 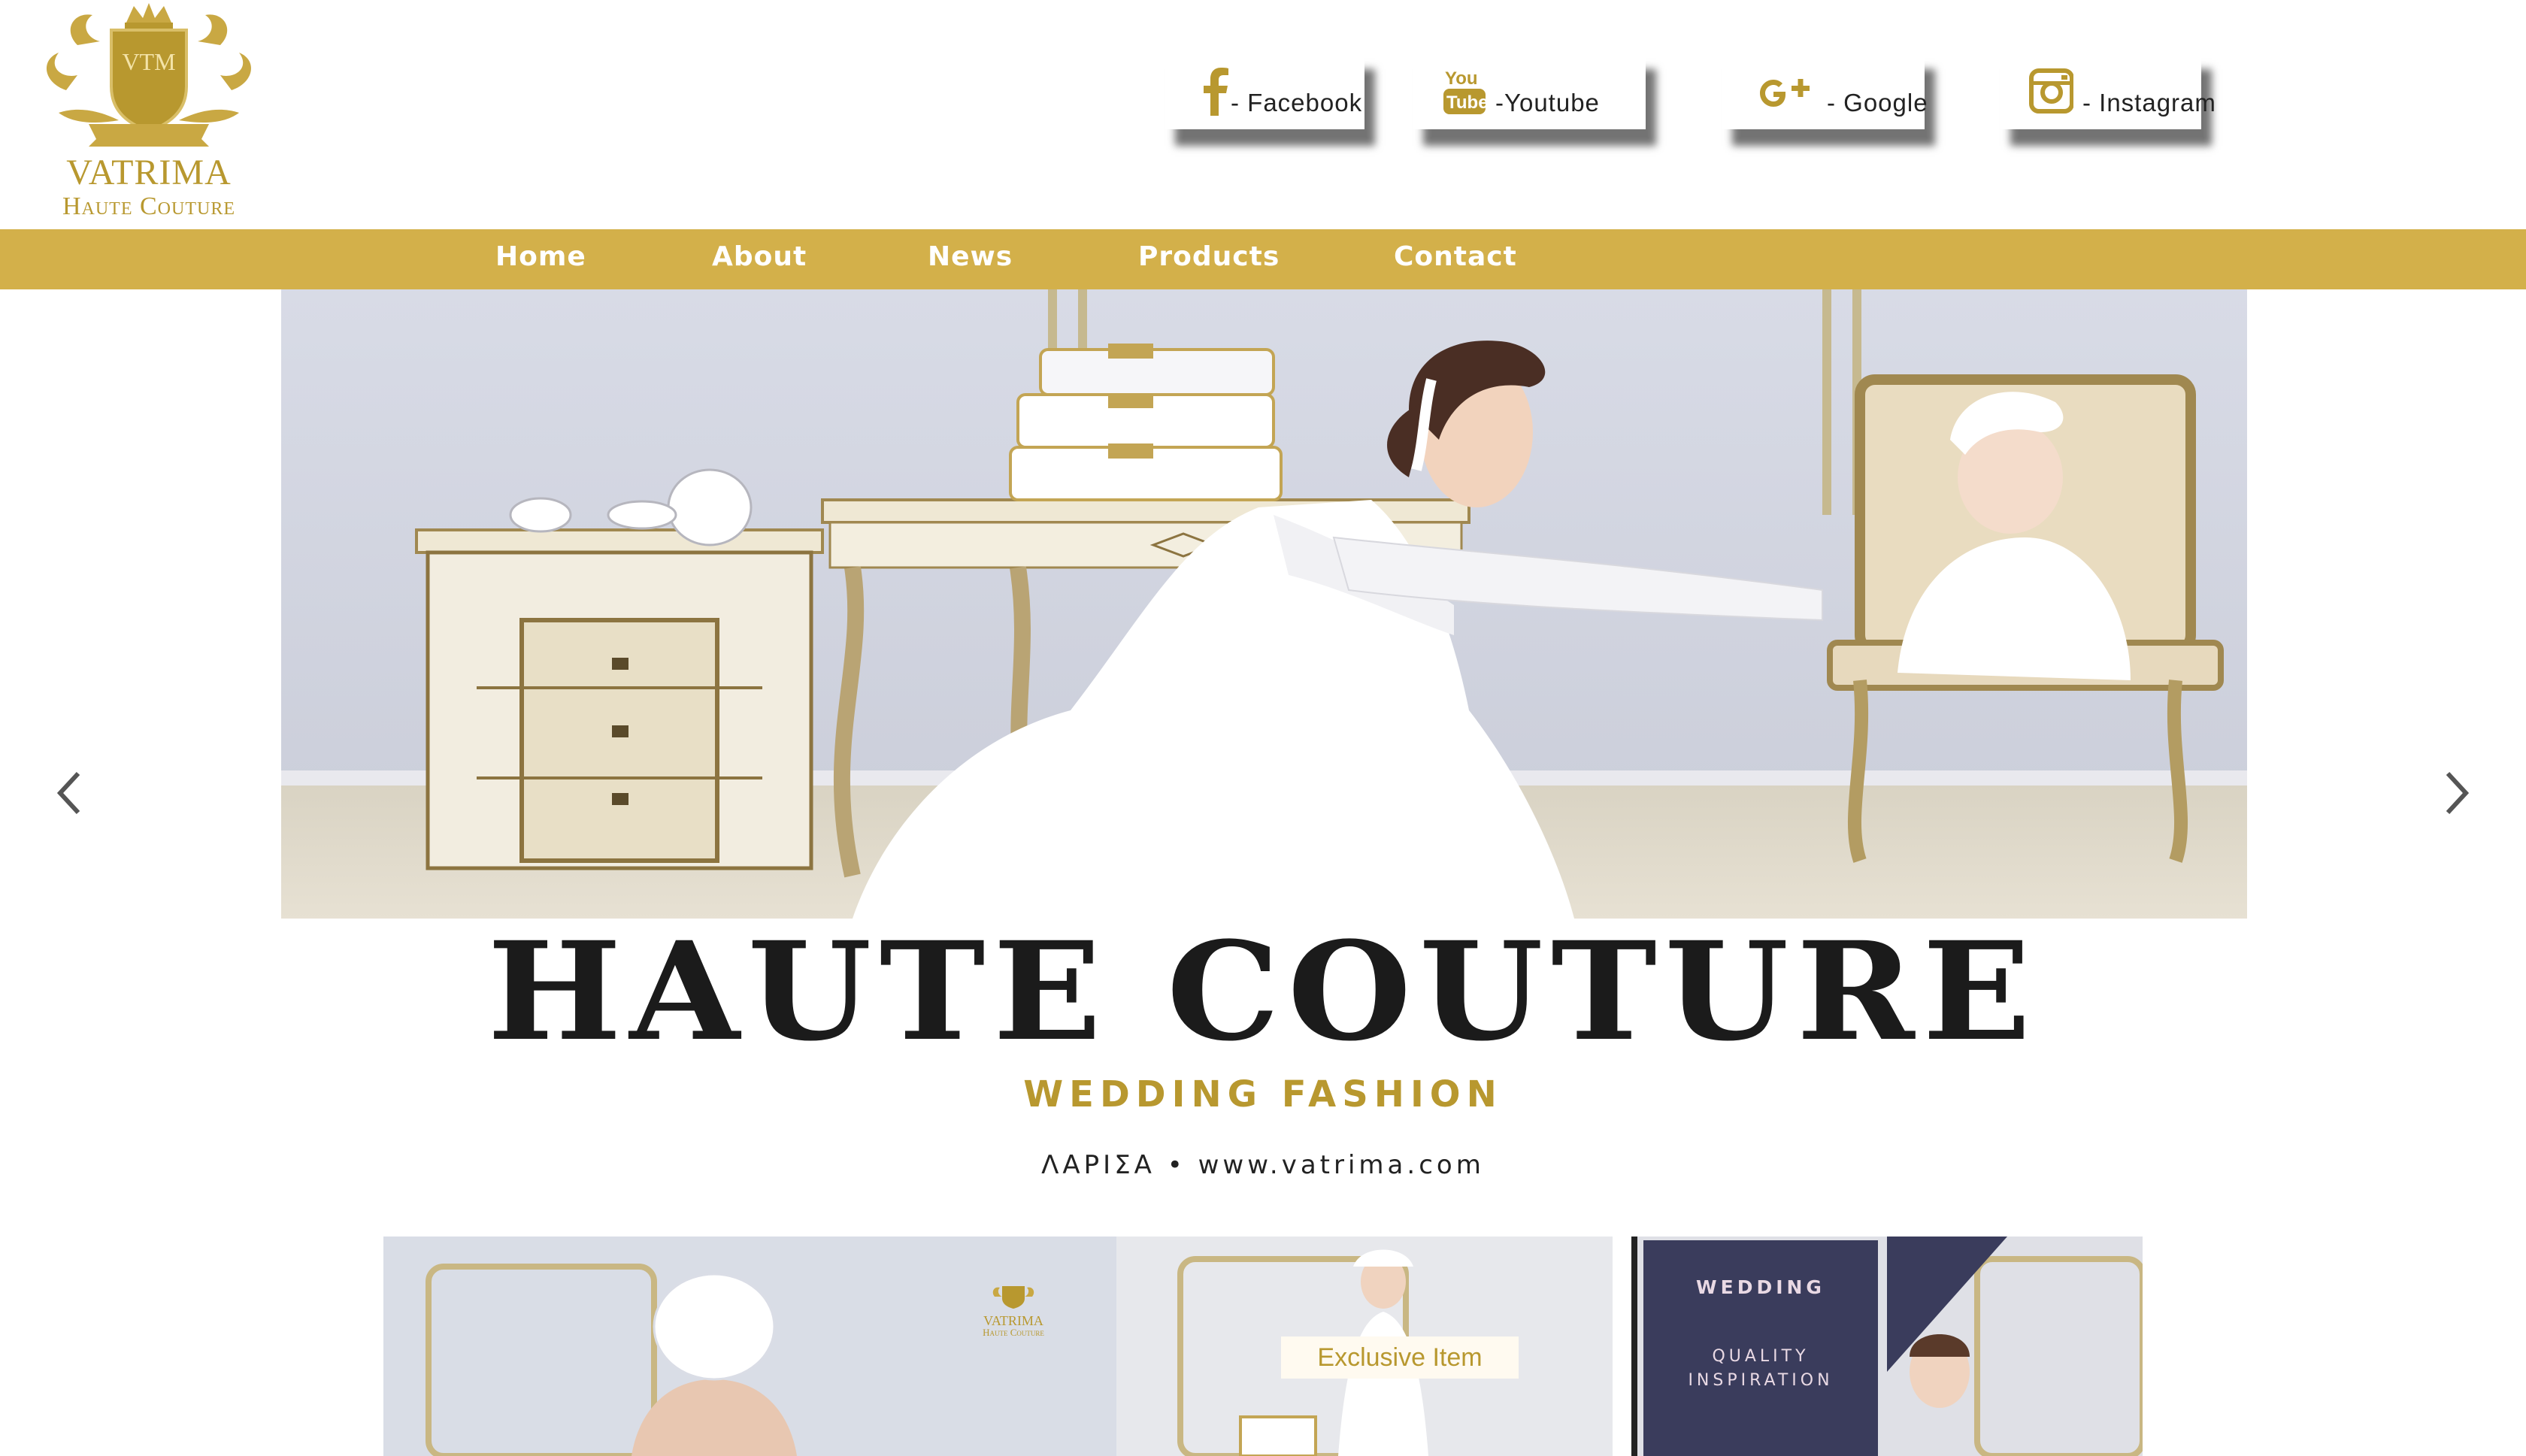 What do you see at coordinates (69, 793) in the screenshot?
I see `chevron-left-icon` at bounding box center [69, 793].